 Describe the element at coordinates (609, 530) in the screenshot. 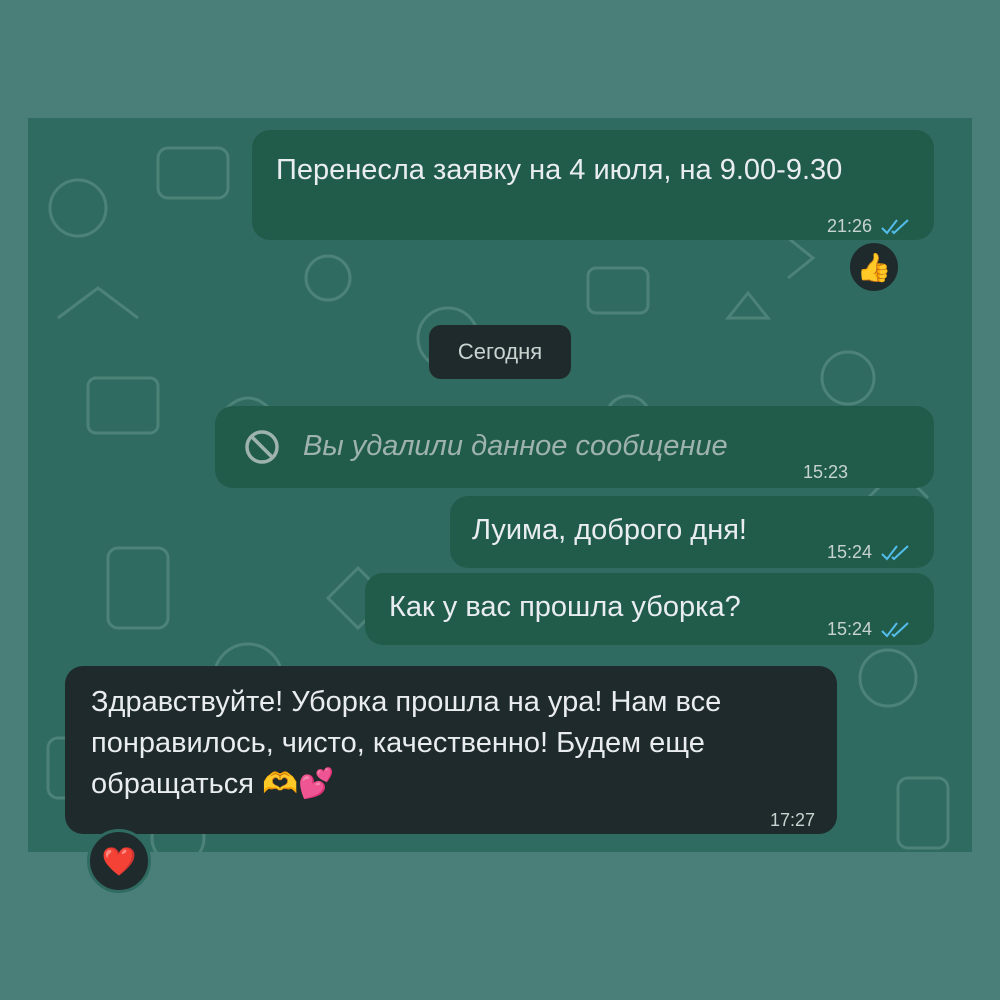

I see `message-text: Луима, доброго дня!` at that location.